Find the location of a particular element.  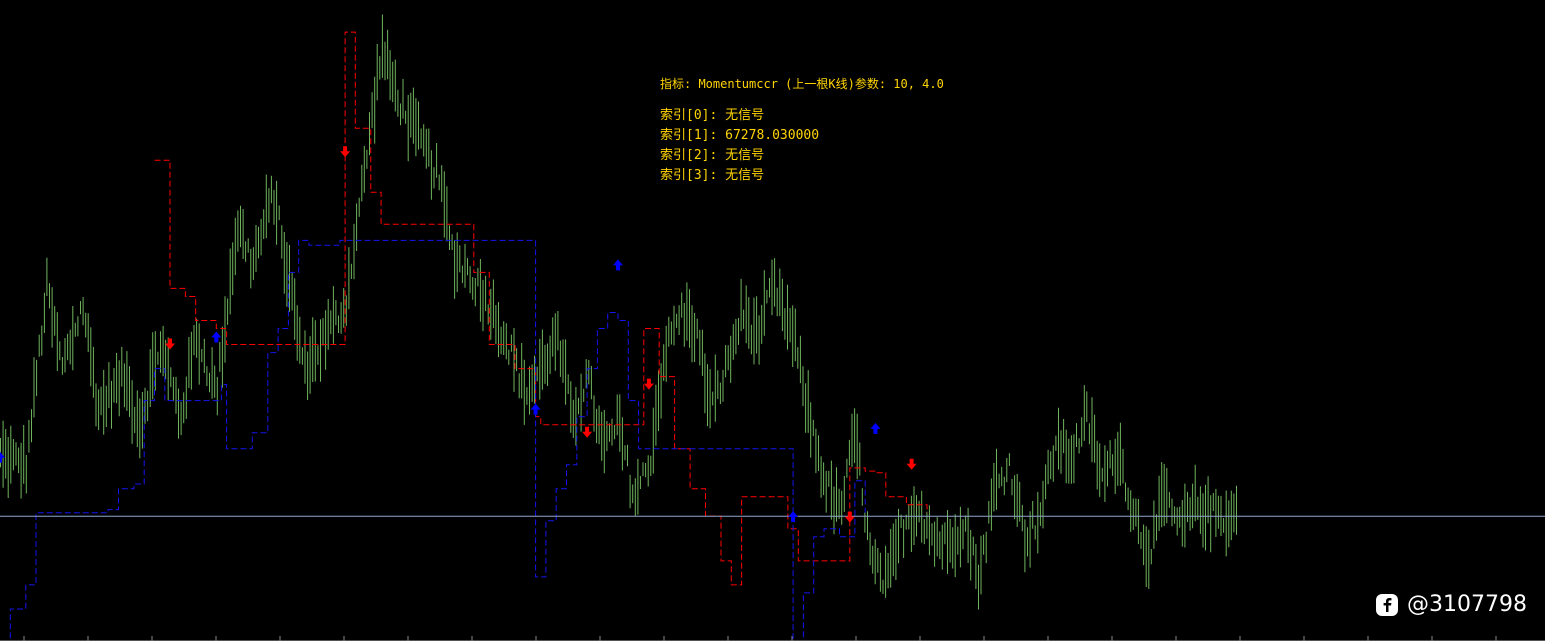

watermark: @3107798 is located at coordinates (1451, 604).